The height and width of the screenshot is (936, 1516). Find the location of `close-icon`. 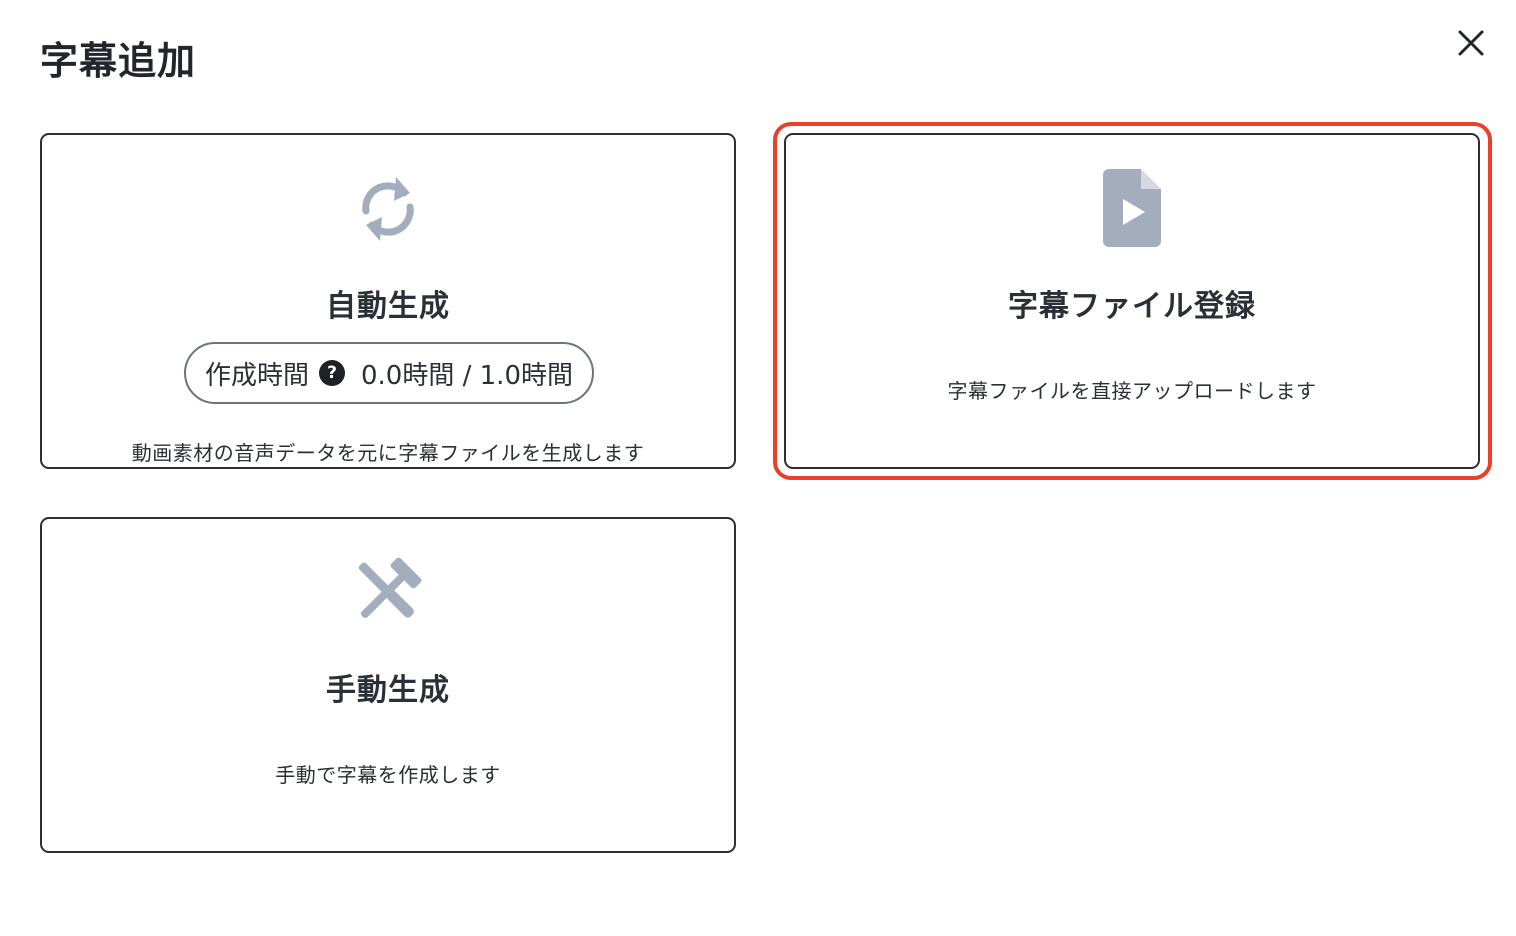

close-icon is located at coordinates (1471, 43).